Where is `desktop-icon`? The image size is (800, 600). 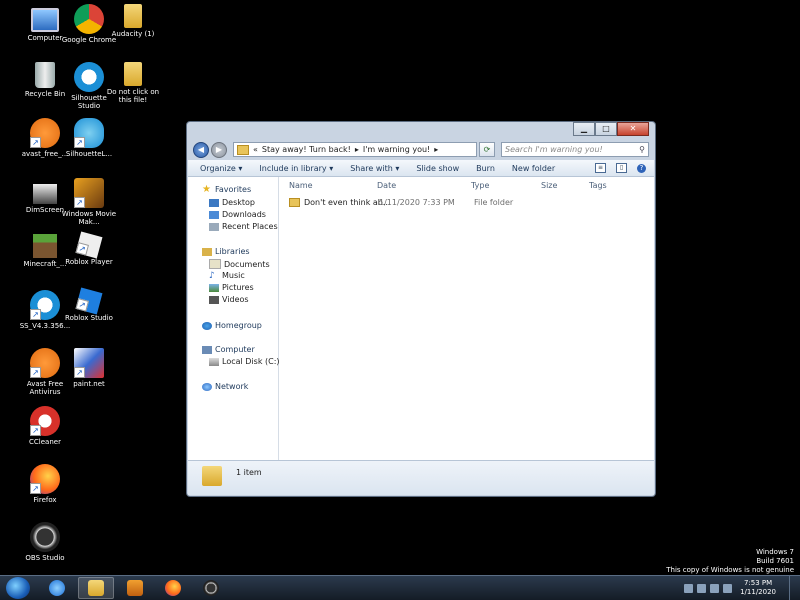
desktop-icon is located at coordinates (214, 202).